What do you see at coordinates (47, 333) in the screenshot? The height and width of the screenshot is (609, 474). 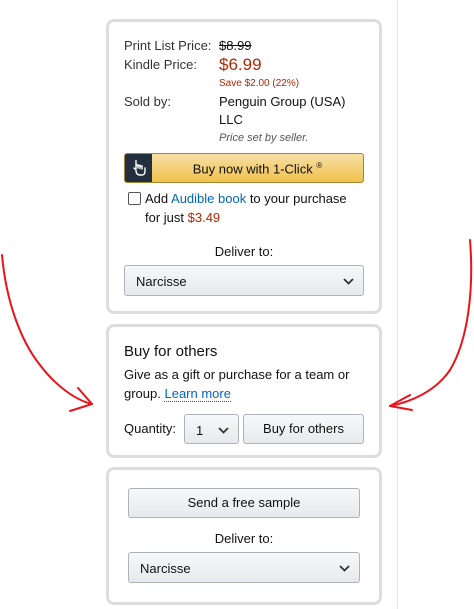 I see `left-arrow-annotation` at bounding box center [47, 333].